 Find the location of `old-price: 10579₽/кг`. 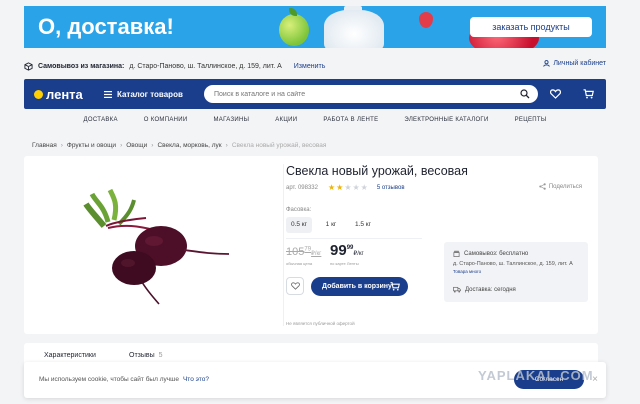

old-price: 10579₽/кг is located at coordinates (303, 252).